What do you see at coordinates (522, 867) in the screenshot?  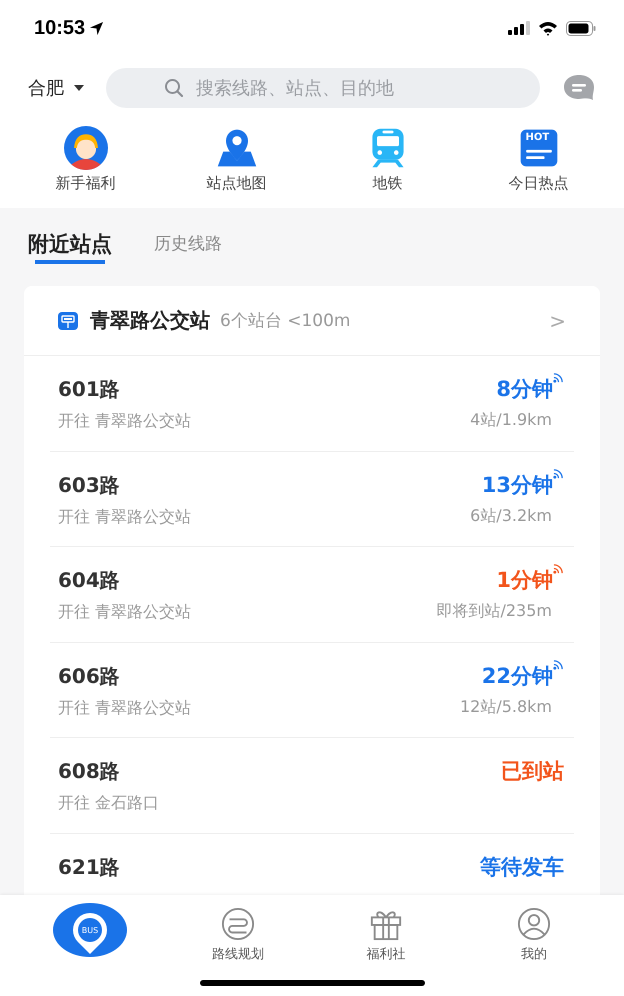 I see `arrival-time: 等待发车` at bounding box center [522, 867].